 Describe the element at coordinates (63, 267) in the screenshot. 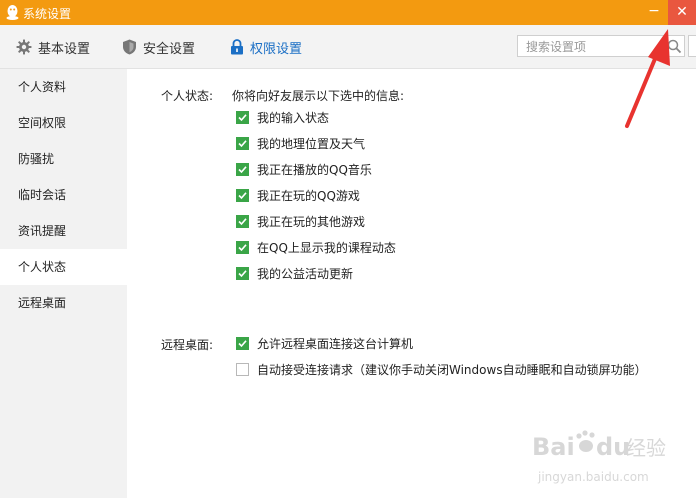

I see `sidebar-item-personal-status: 个人状态` at that location.